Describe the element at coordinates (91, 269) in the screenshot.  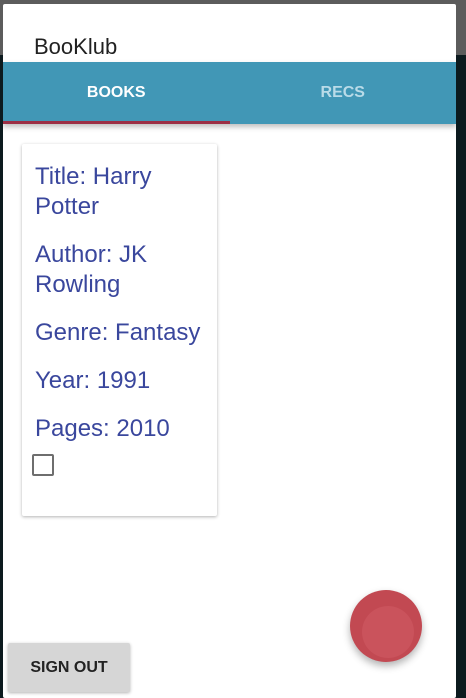
I see `book-author: Author: JK Rowling` at that location.